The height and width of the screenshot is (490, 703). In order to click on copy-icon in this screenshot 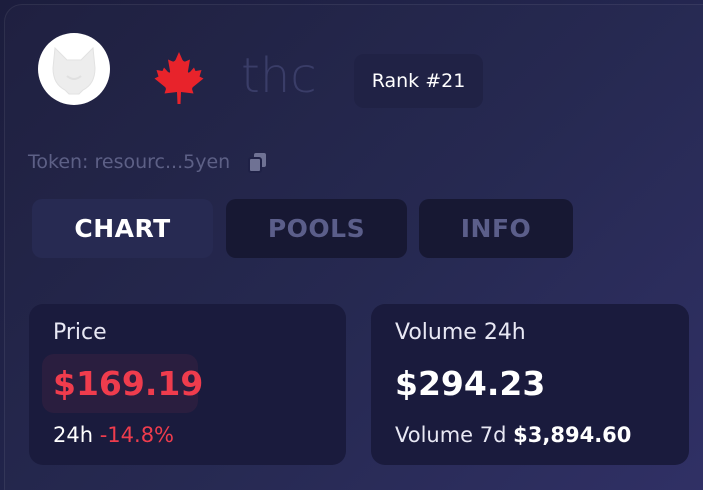, I will do `click(258, 162)`.